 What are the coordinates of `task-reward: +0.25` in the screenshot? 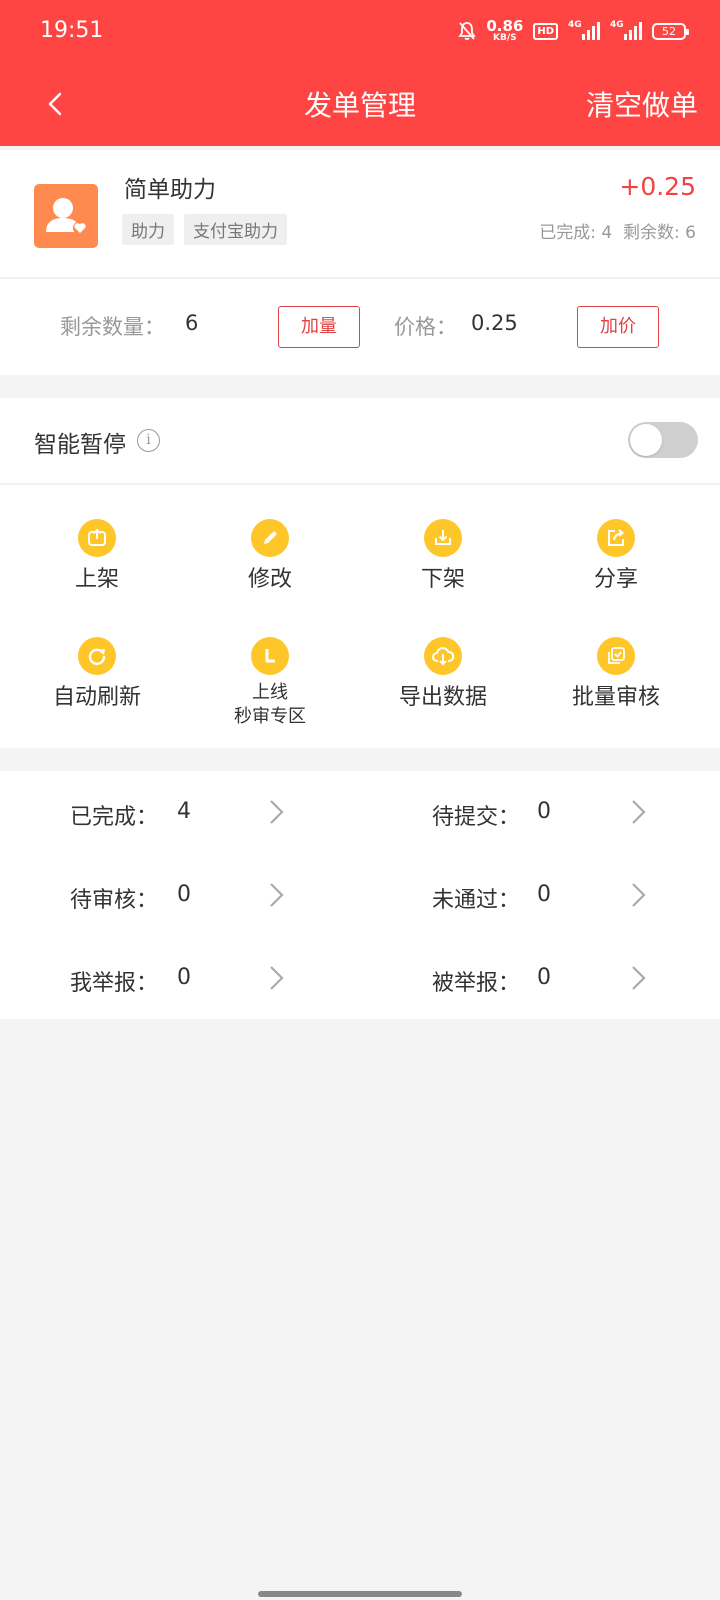 It's located at (657, 186).